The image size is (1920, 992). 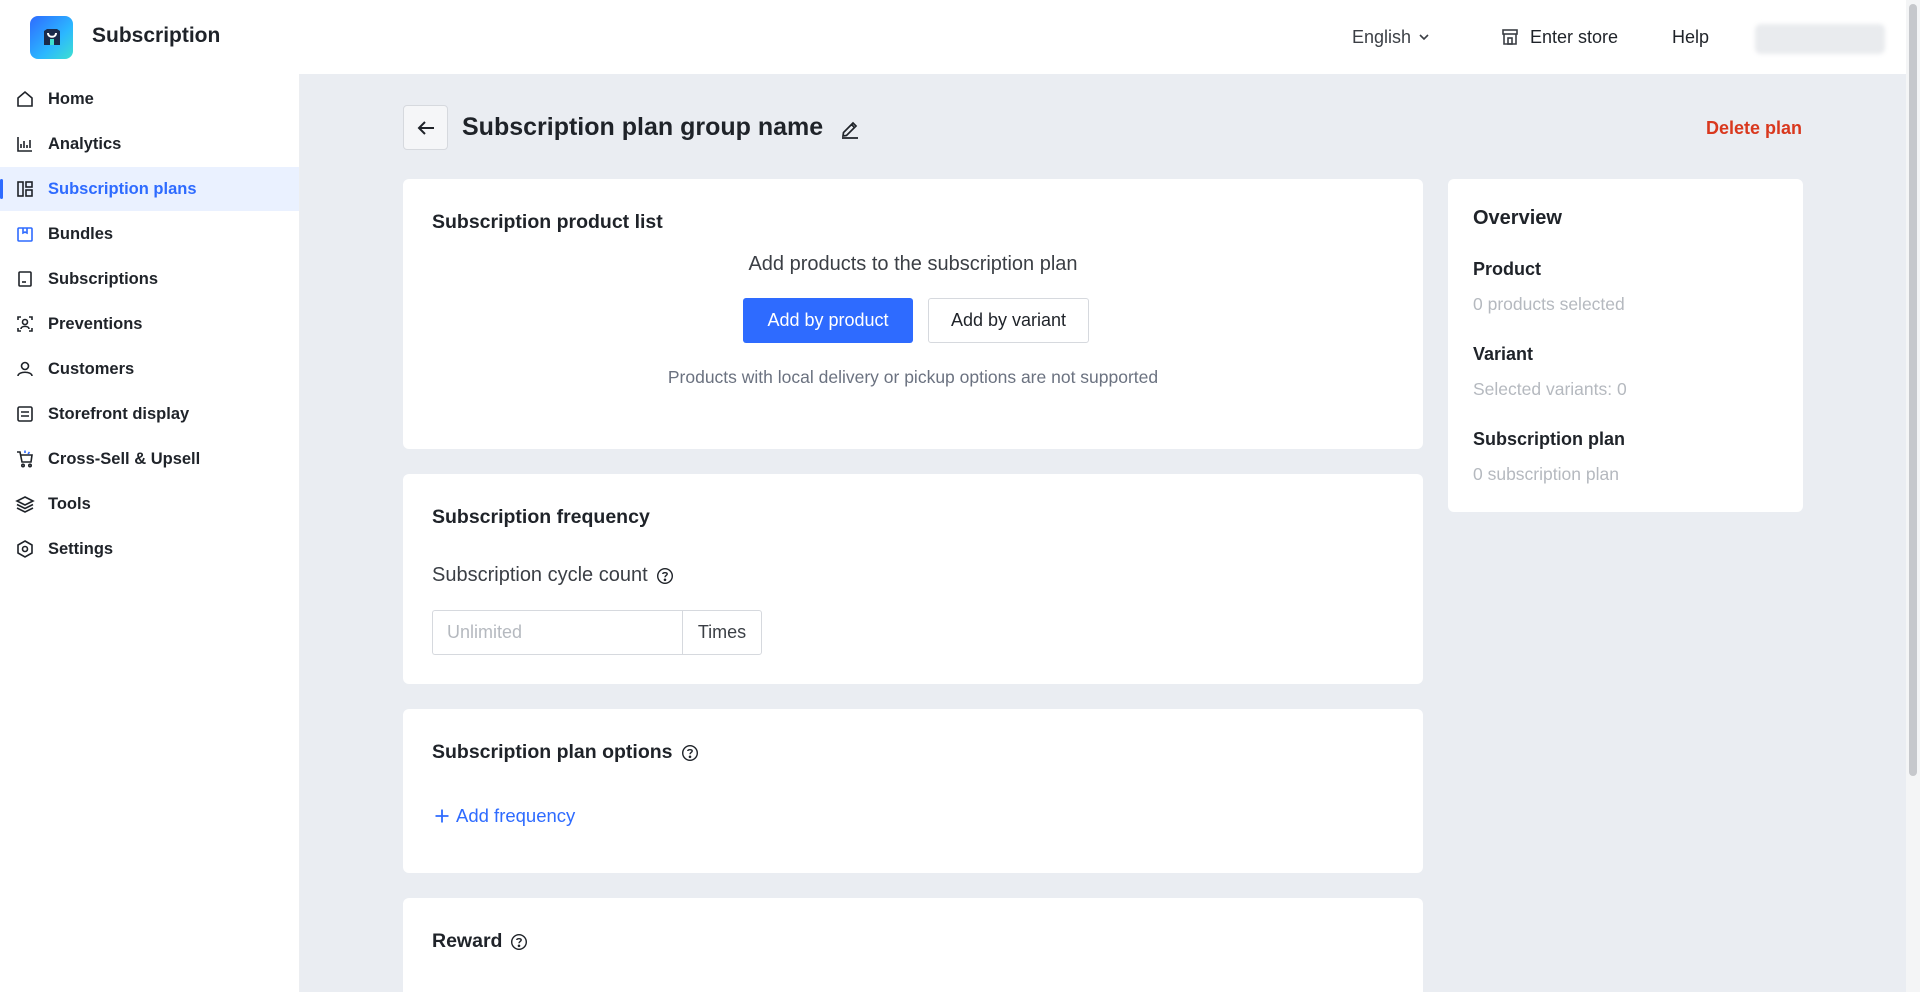 I want to click on enter-store-link: Enter store, so click(x=1559, y=37).